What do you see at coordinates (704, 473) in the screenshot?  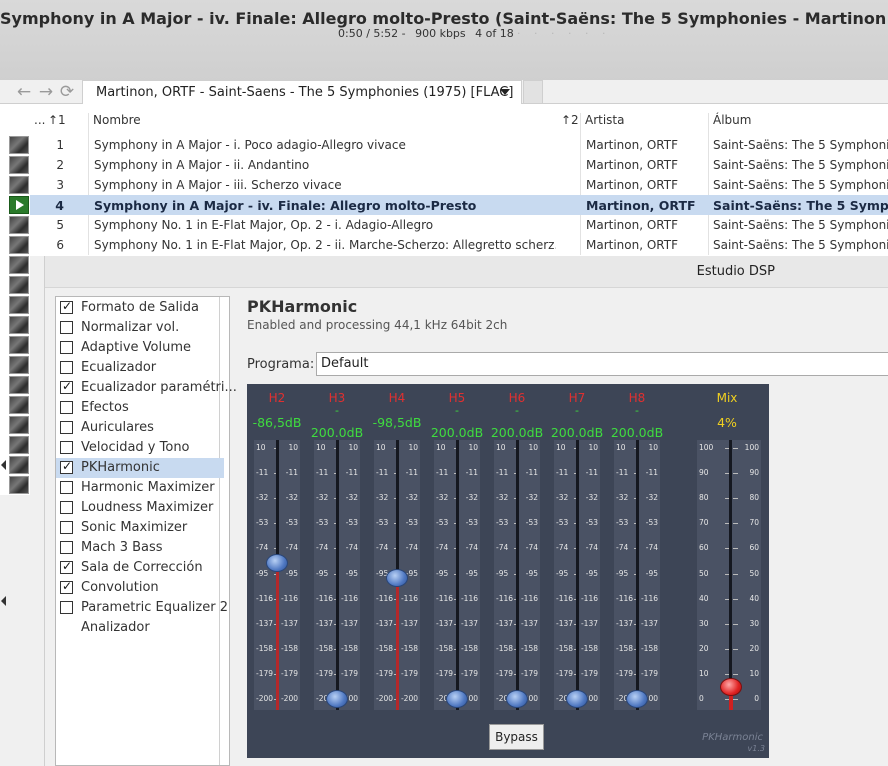 I see `tick-label: 90` at bounding box center [704, 473].